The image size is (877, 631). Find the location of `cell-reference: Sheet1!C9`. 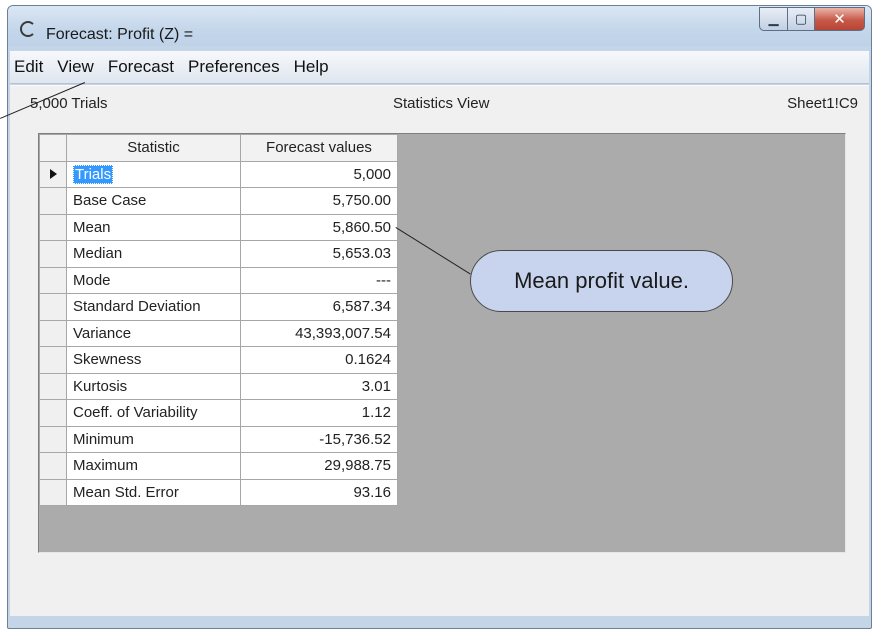

cell-reference: Sheet1!C9 is located at coordinates (822, 103).